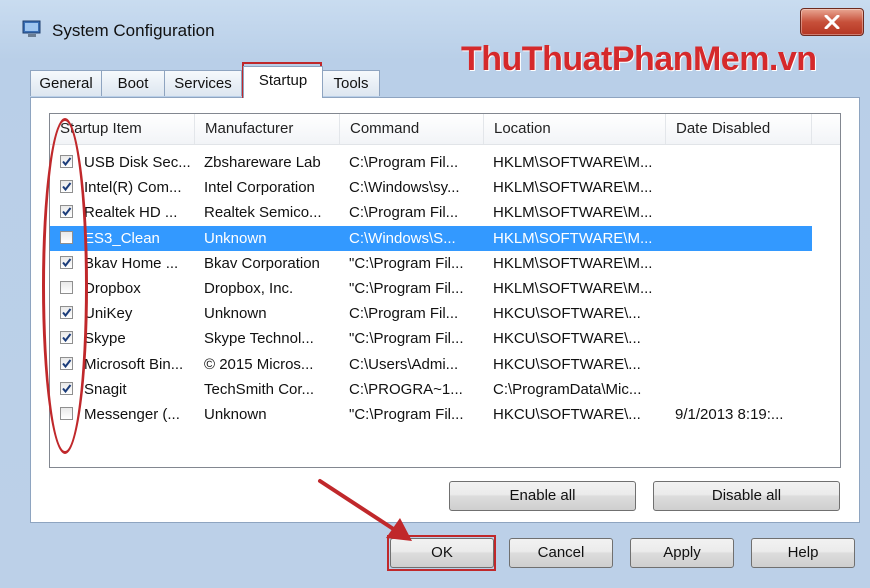 This screenshot has height=588, width=870. Describe the element at coordinates (283, 82) in the screenshot. I see `tab-startup: Startup` at that location.